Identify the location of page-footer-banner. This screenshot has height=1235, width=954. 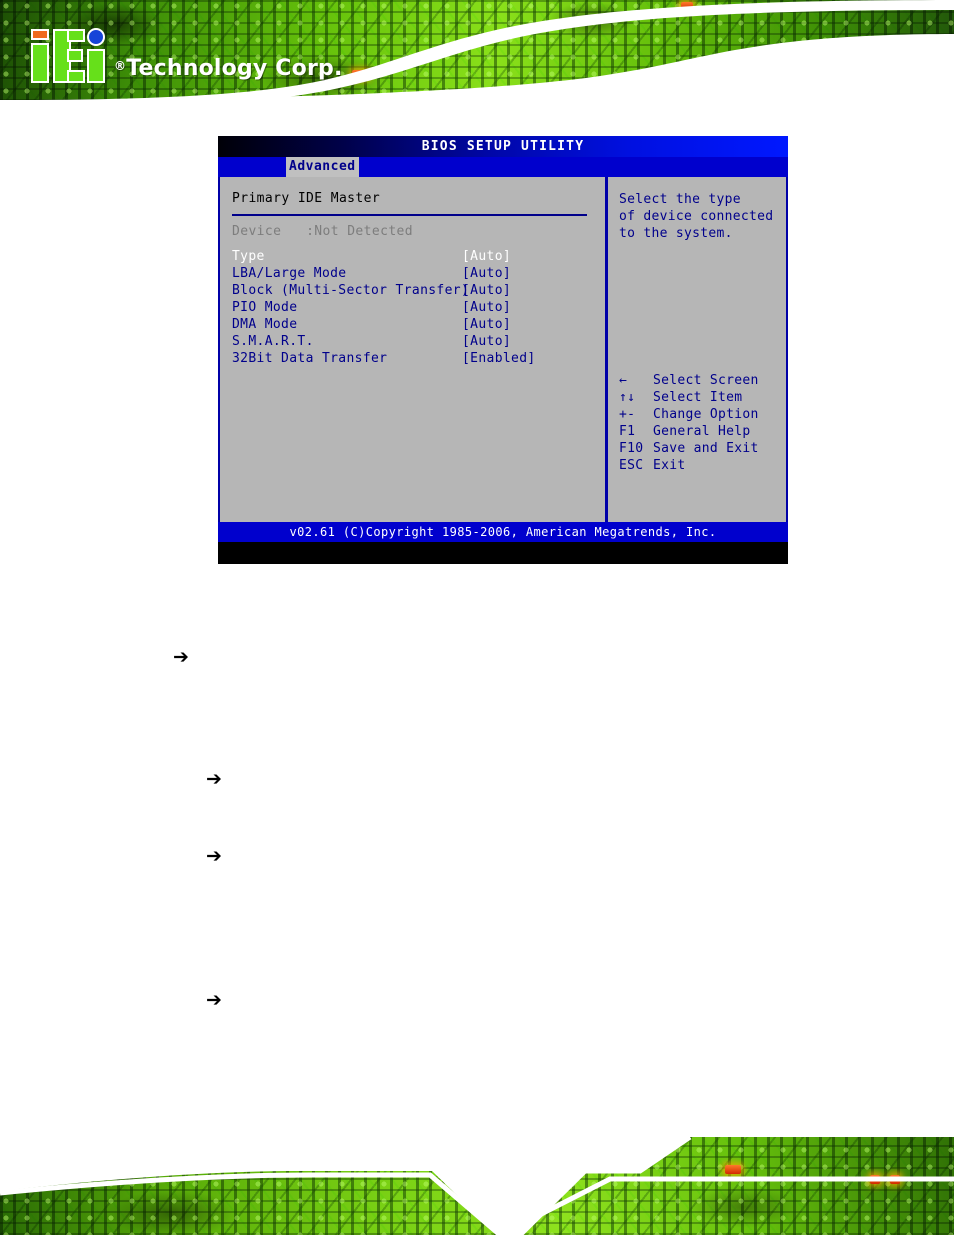
(477, 1181).